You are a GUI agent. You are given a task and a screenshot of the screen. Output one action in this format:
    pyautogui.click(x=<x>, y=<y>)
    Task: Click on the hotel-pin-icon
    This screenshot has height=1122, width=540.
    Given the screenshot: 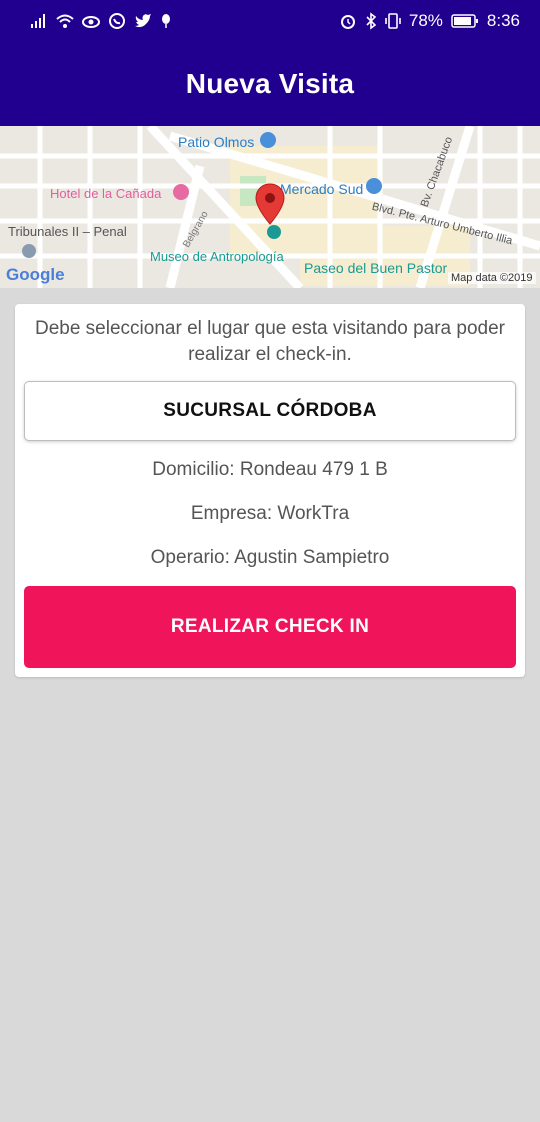 What is the action you would take?
    pyautogui.click(x=181, y=192)
    